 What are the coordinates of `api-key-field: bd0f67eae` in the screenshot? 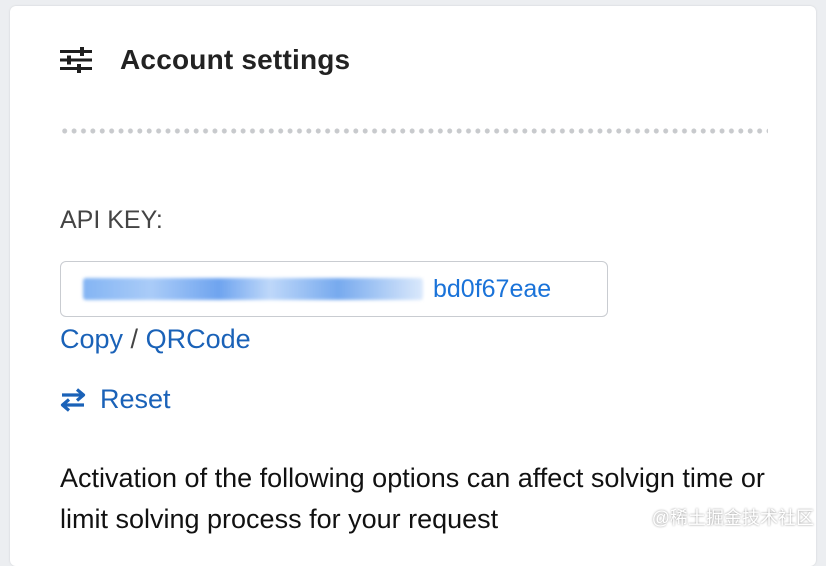 It's located at (334, 289).